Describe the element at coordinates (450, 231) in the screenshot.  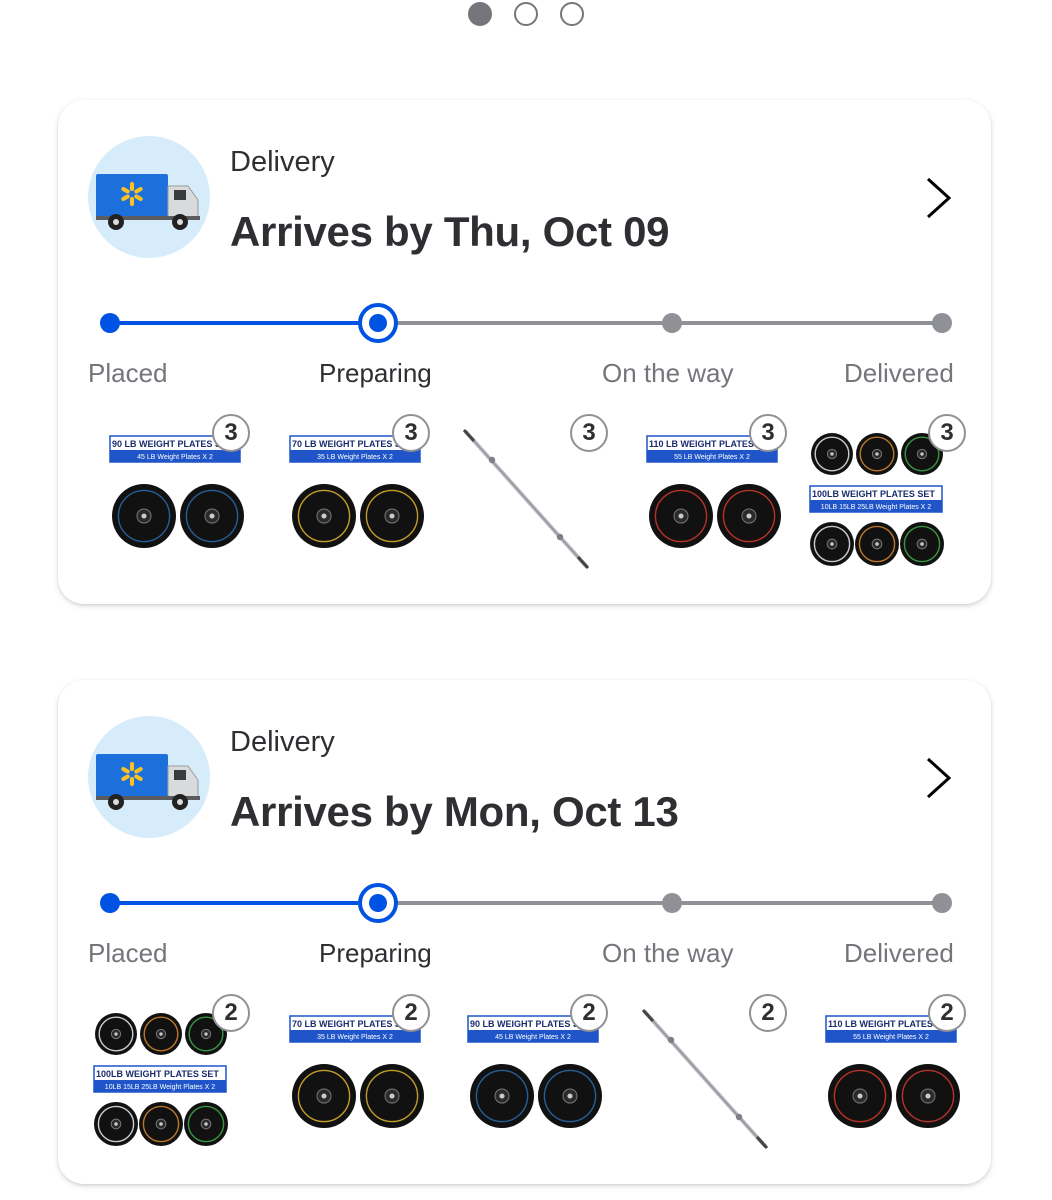
I see `arrival-title: Arrives by Thu, Oct 09` at that location.